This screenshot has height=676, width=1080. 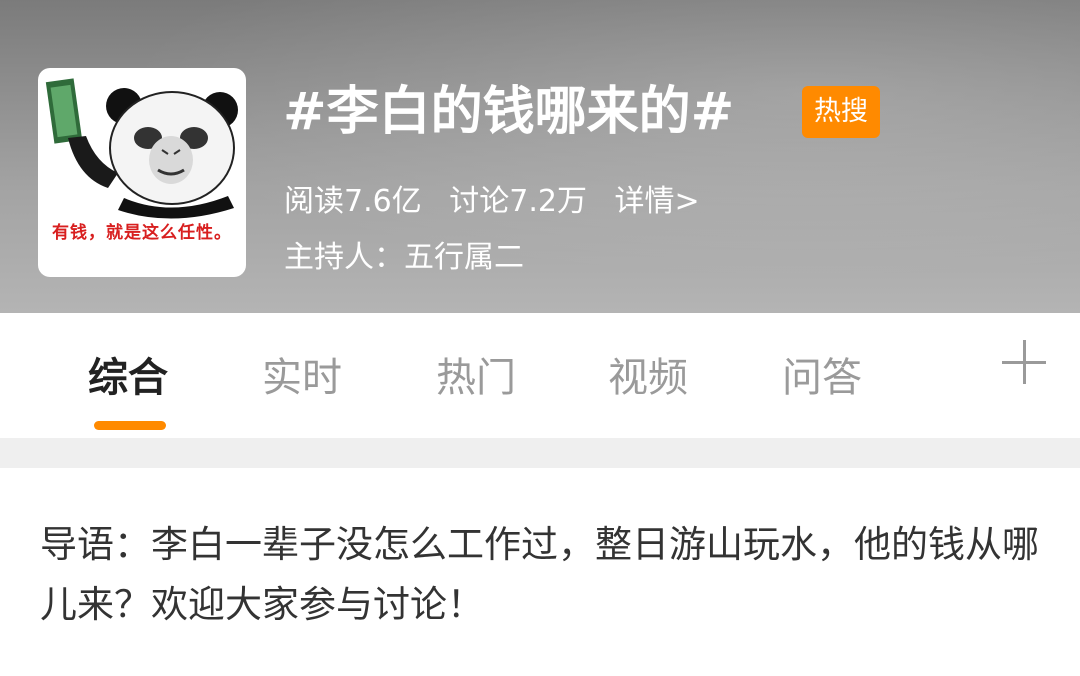 What do you see at coordinates (404, 258) in the screenshot?
I see `topic-host: 主持人：五行属二` at bounding box center [404, 258].